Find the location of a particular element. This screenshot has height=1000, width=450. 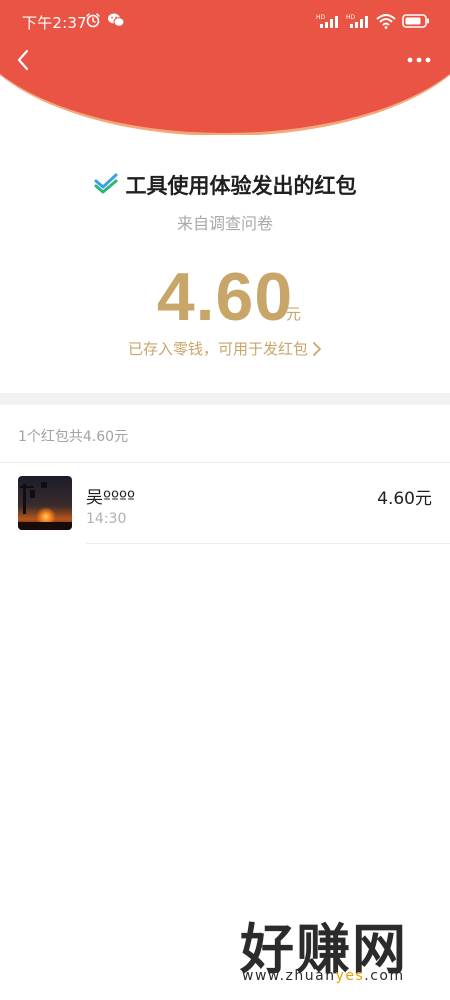

site-watermark: 好赚网 www.zhuanyes.com is located at coordinates (337, 950).